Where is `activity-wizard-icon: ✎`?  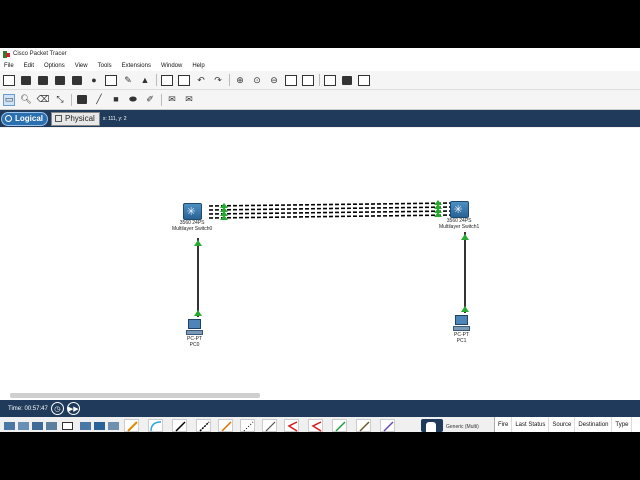 activity-wizard-icon: ✎ is located at coordinates (128, 80).